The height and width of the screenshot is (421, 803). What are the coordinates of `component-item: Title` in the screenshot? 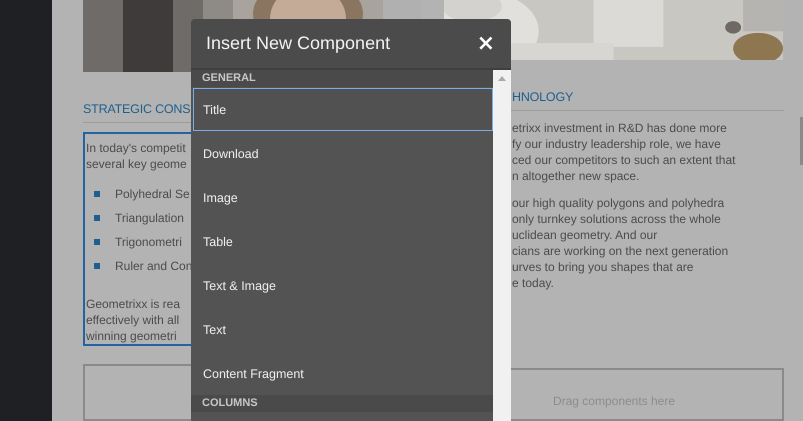 It's located at (343, 109).